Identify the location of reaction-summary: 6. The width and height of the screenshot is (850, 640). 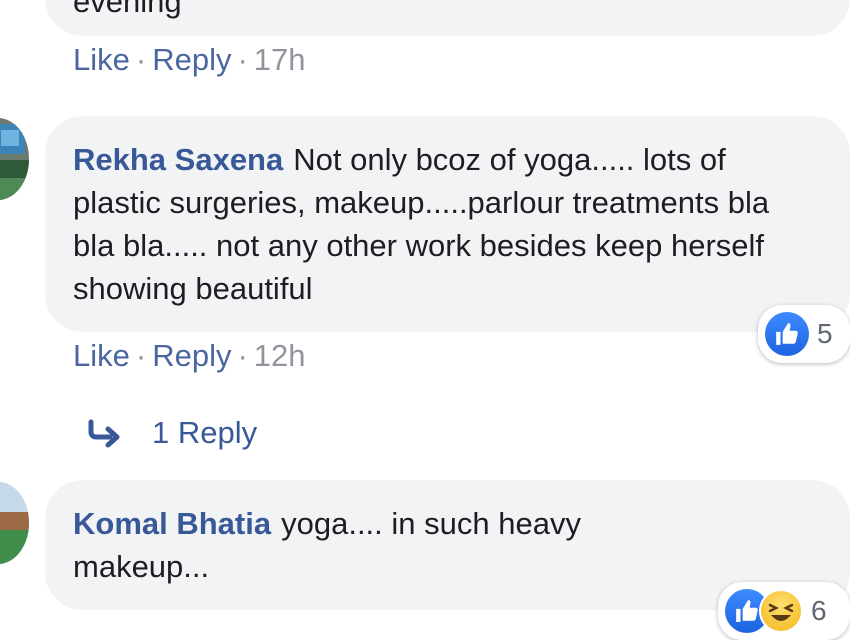
(784, 611).